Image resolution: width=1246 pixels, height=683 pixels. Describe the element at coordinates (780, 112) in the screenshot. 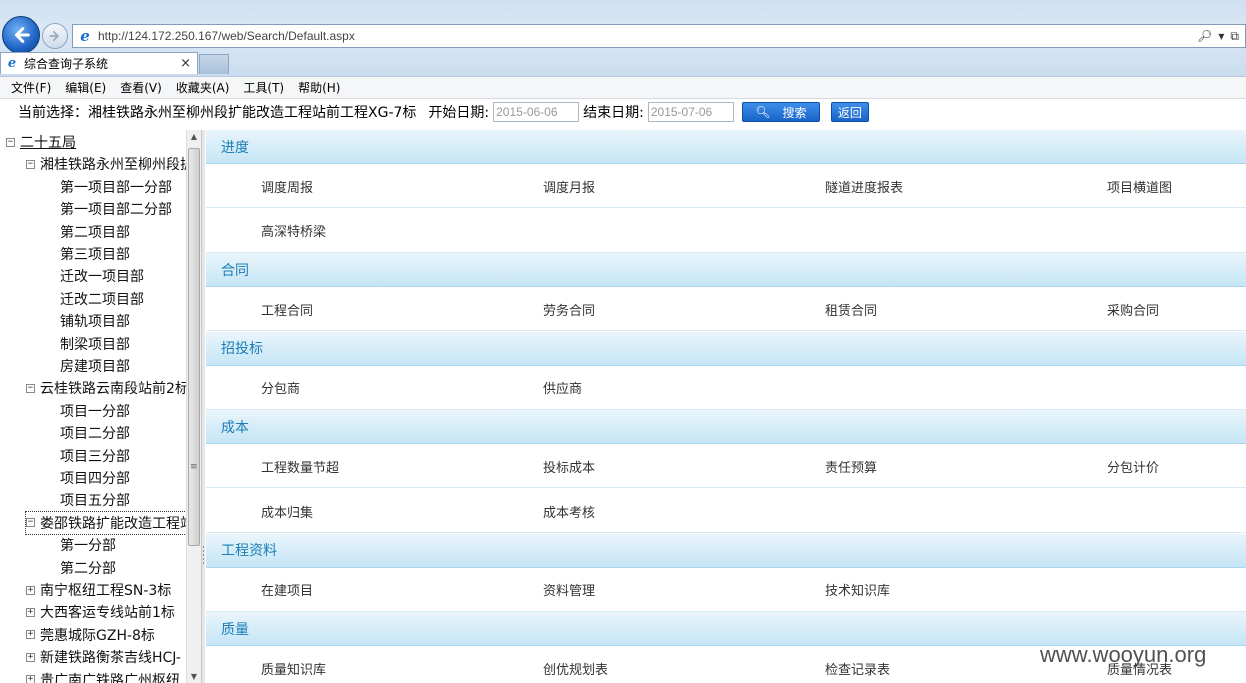

I see `search-button: 🔍︎ 搜索` at that location.